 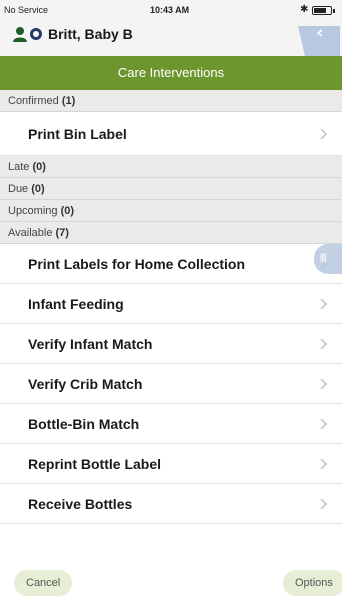 What do you see at coordinates (171, 73) in the screenshot?
I see `page-title: Care Interventions` at bounding box center [171, 73].